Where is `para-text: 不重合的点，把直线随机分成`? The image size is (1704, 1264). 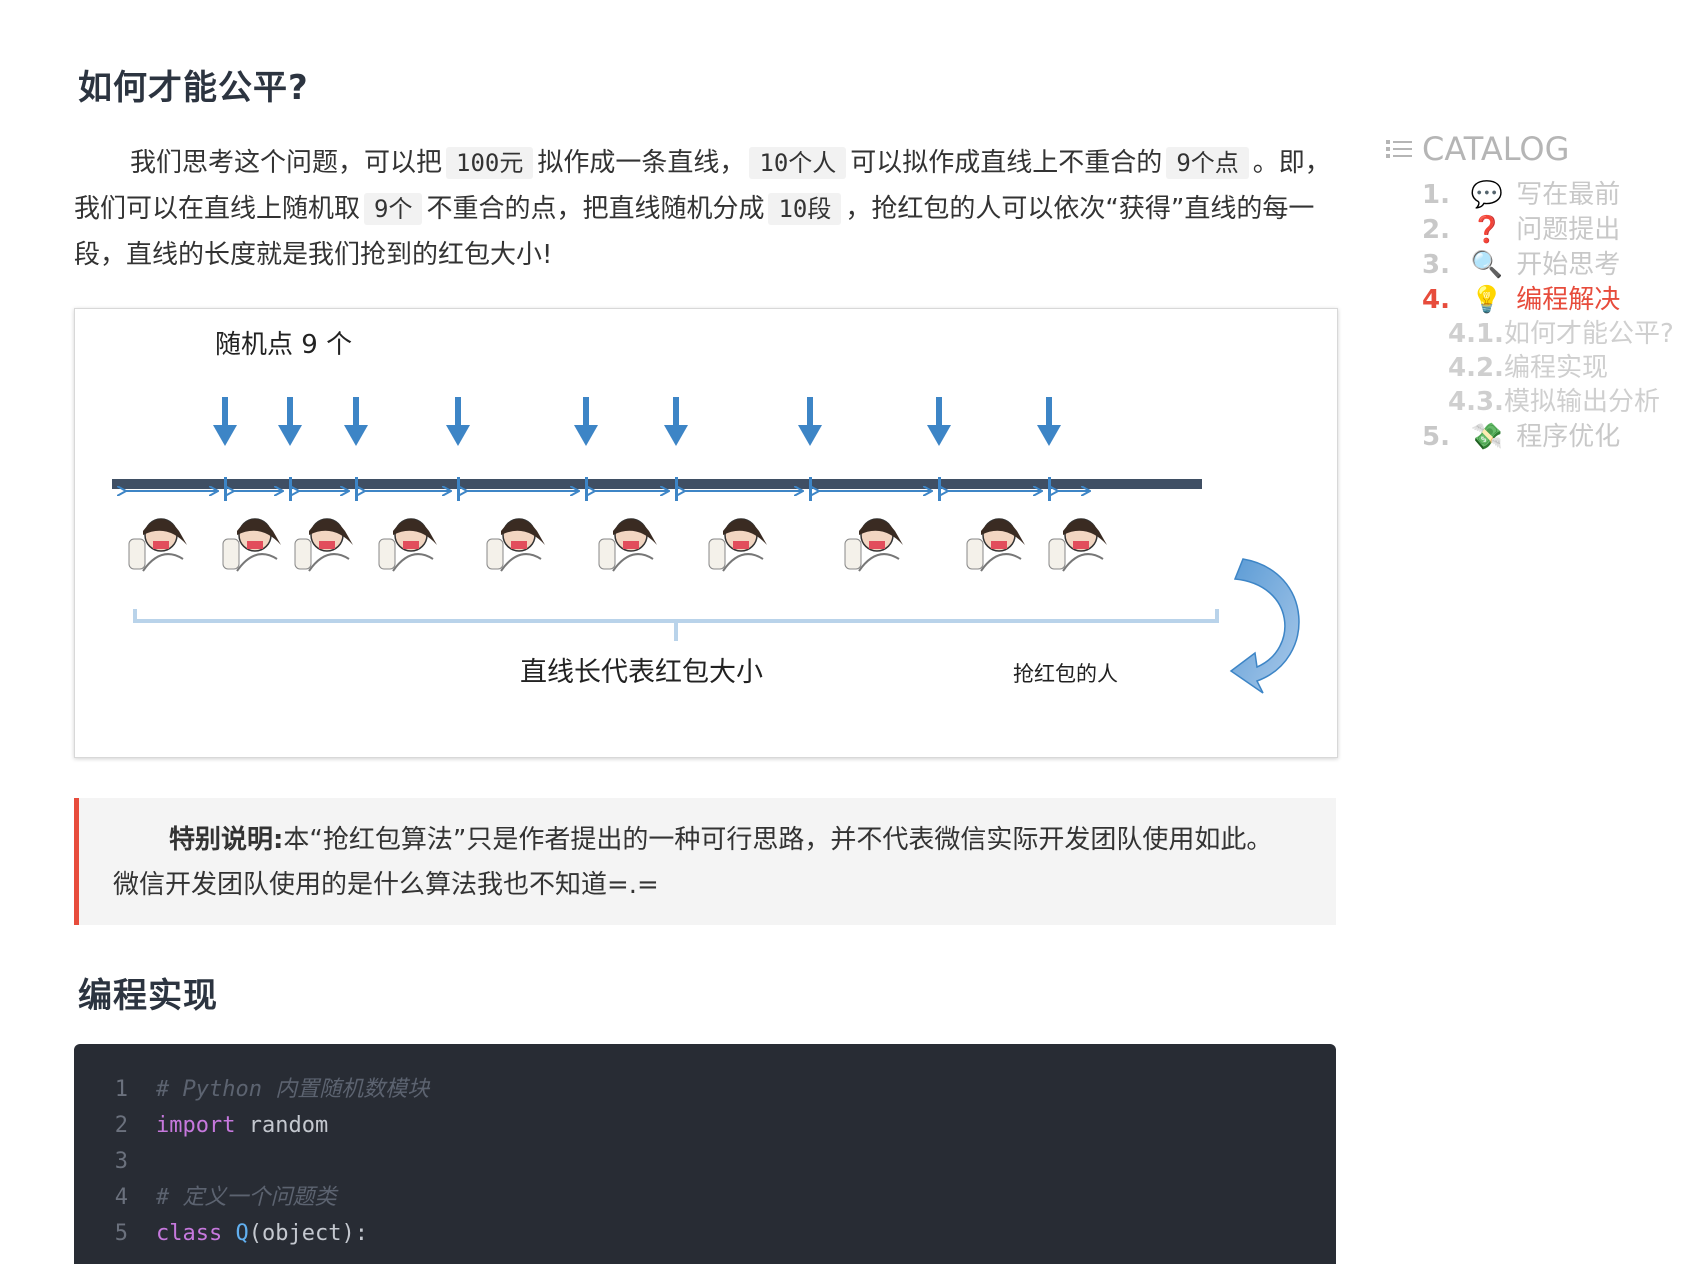
para-text: 不重合的点，把直线随机分成 is located at coordinates (595, 209).